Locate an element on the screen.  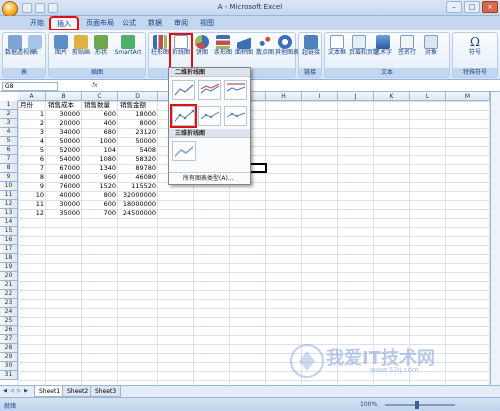
tab-review: 审阅 is located at coordinates (181, 23).